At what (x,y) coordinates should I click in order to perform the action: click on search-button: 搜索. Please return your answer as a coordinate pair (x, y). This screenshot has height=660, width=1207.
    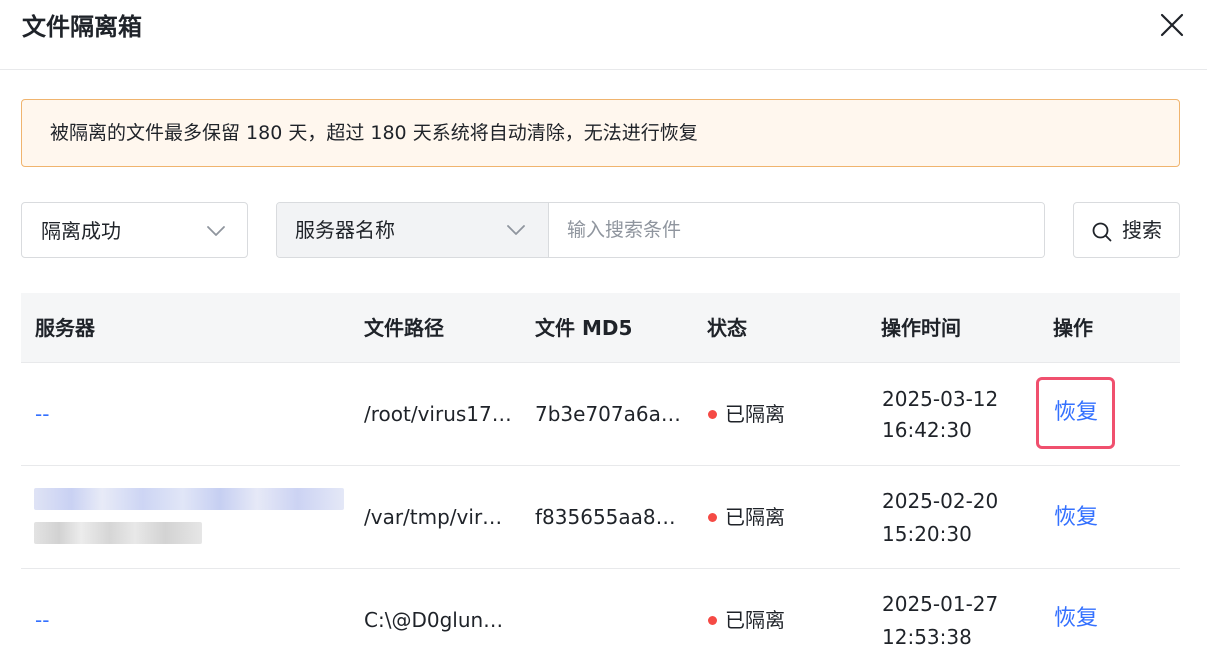
    Looking at the image, I should click on (1126, 230).